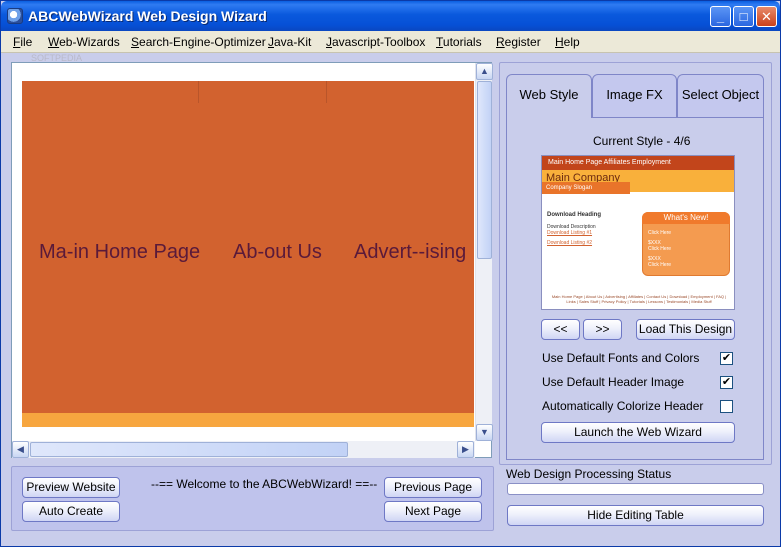 This screenshot has height=547, width=781. I want to click on hide-editing-table-button: Hide Editing Table, so click(635, 515).